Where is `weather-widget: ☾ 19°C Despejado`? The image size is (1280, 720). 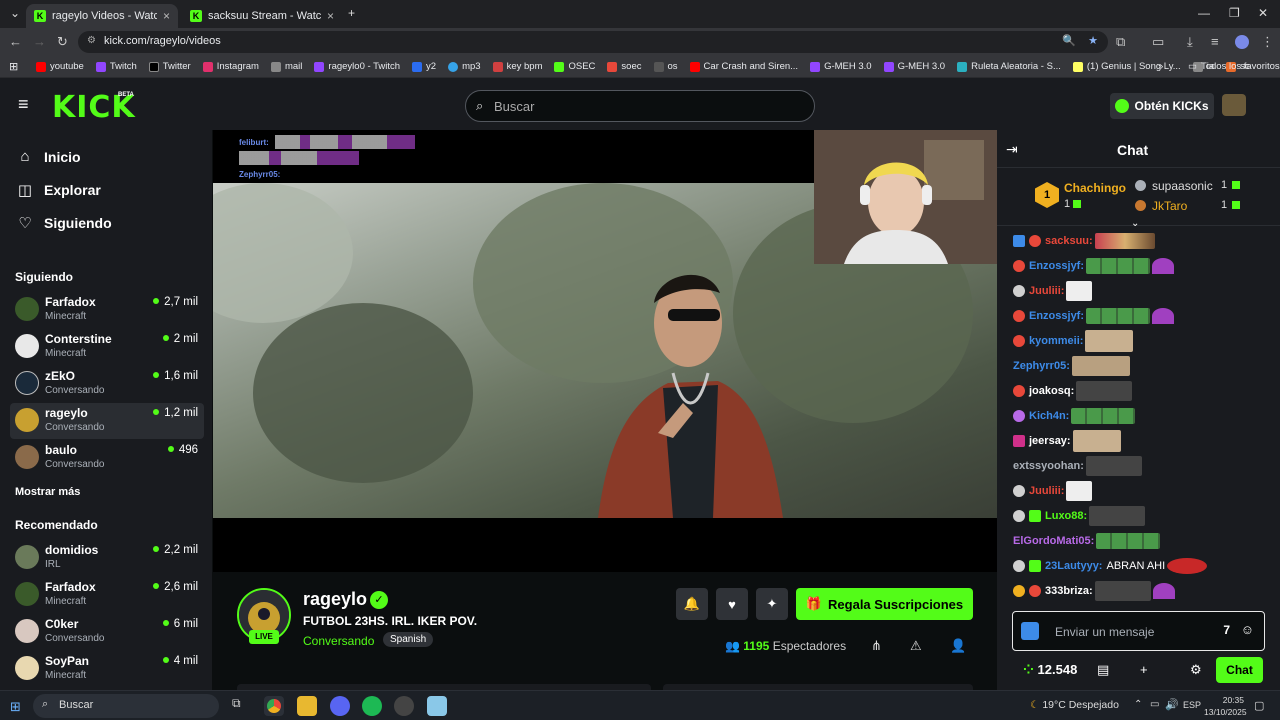 weather-widget: ☾ 19°C Despejado is located at coordinates (1074, 705).